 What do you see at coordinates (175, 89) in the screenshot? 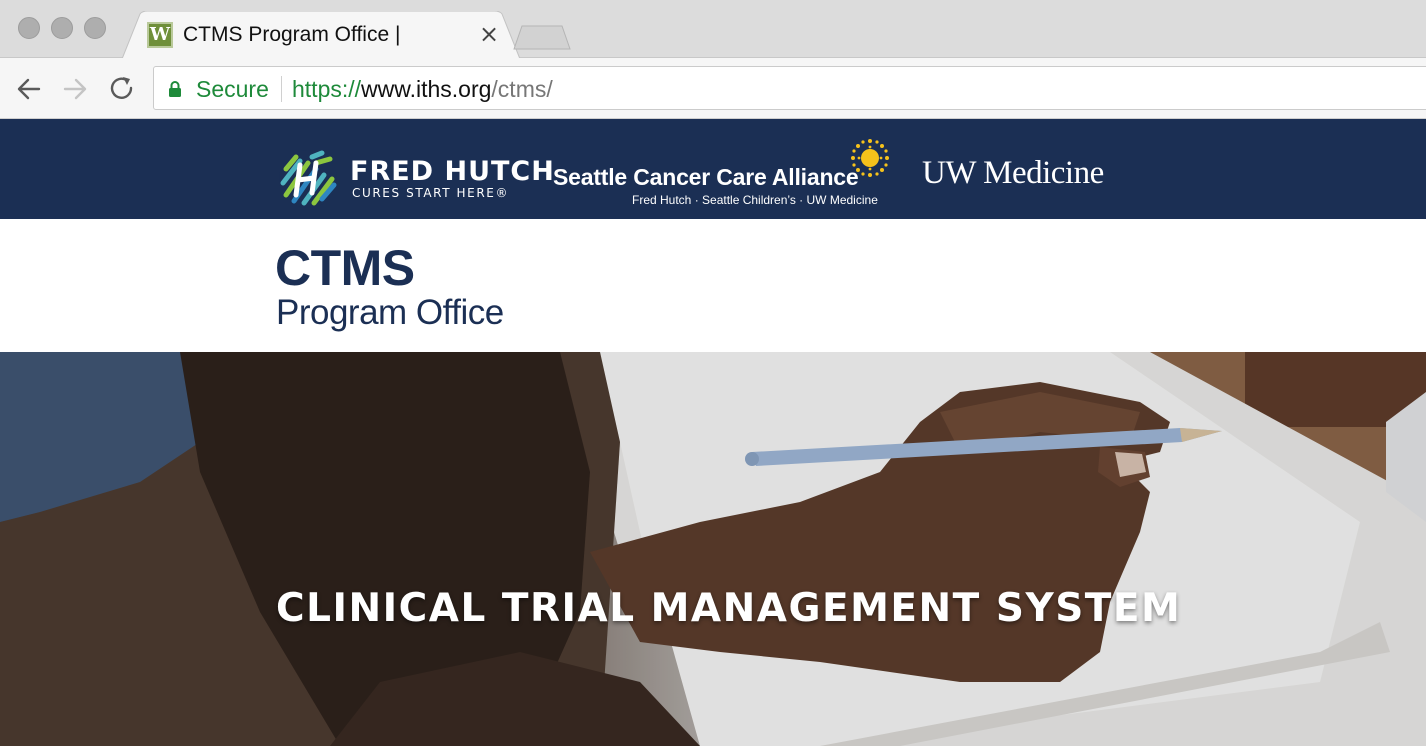
I see `lock-icon` at bounding box center [175, 89].